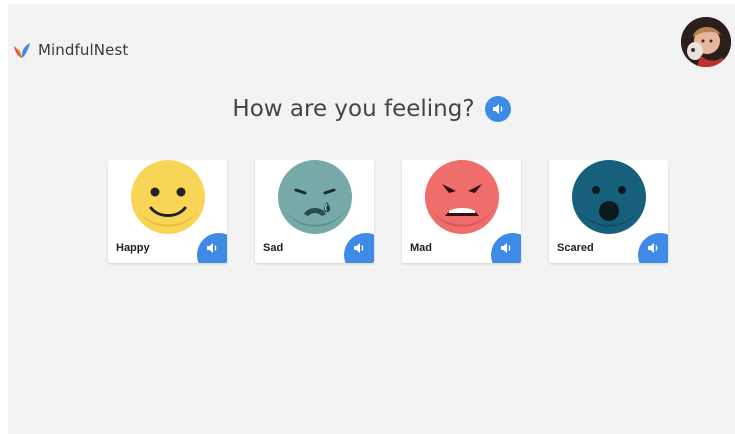 This screenshot has height=434, width=735. Describe the element at coordinates (168, 197) in the screenshot. I see `happy-face-icon` at that location.